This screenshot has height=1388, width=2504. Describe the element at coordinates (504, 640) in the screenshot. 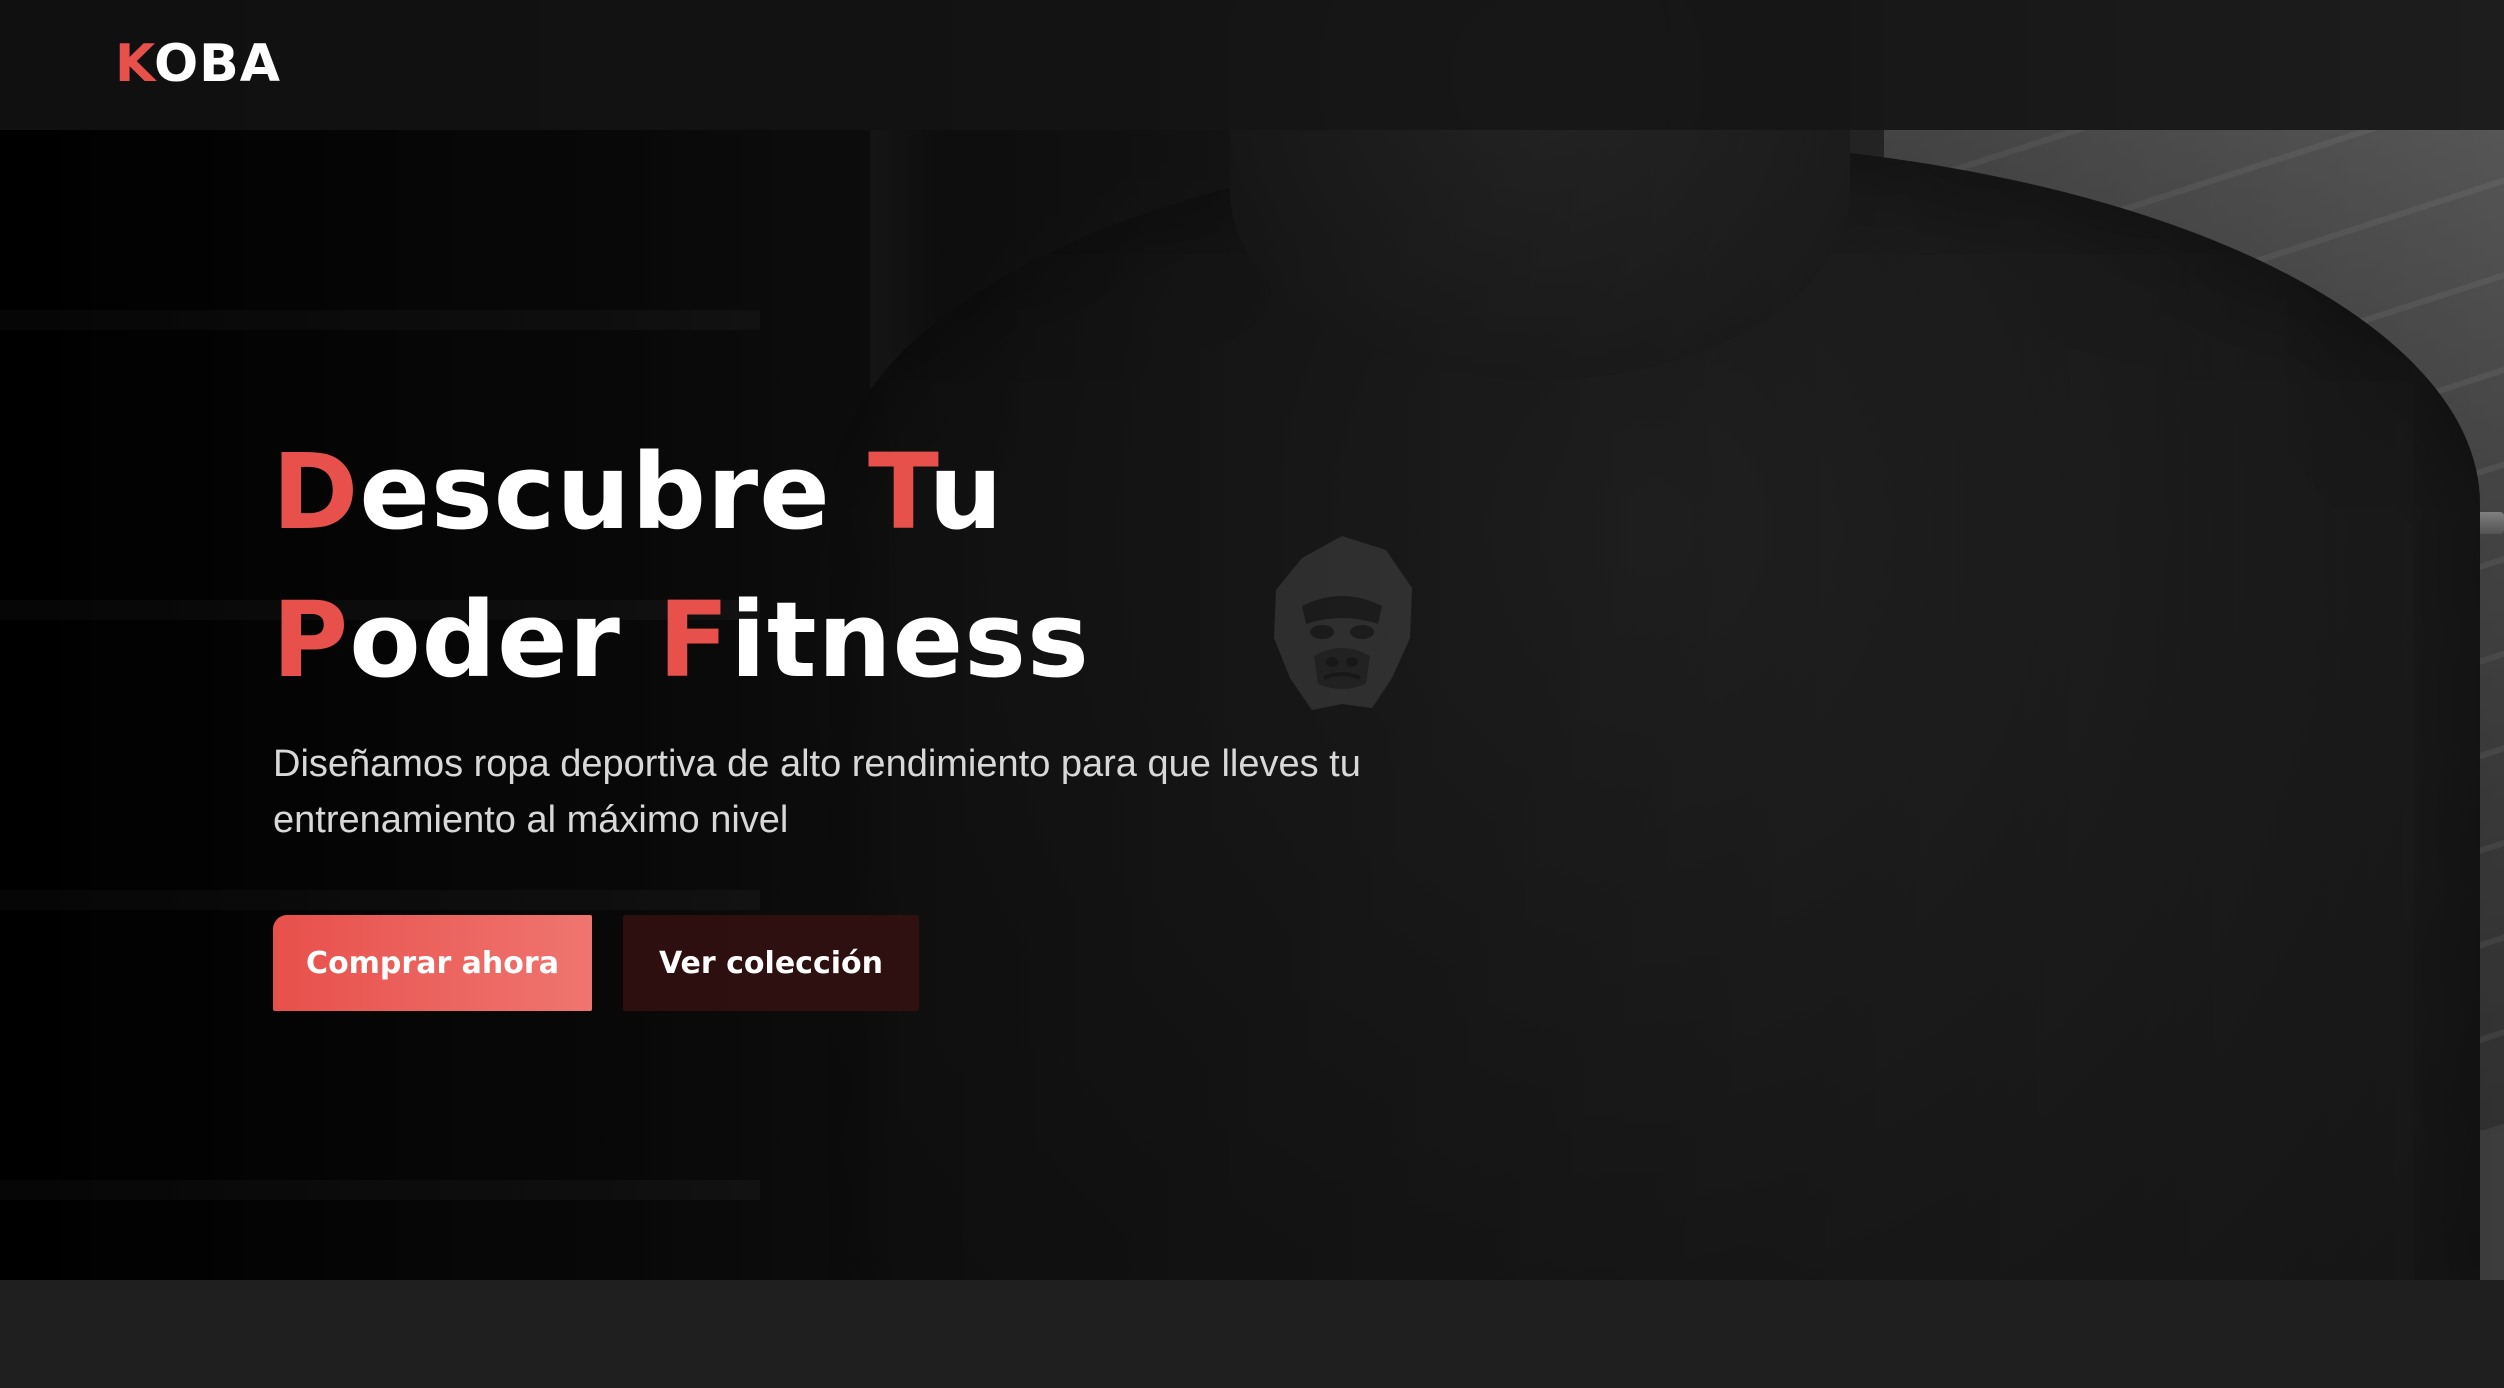

I see `title-word: oder` at that location.